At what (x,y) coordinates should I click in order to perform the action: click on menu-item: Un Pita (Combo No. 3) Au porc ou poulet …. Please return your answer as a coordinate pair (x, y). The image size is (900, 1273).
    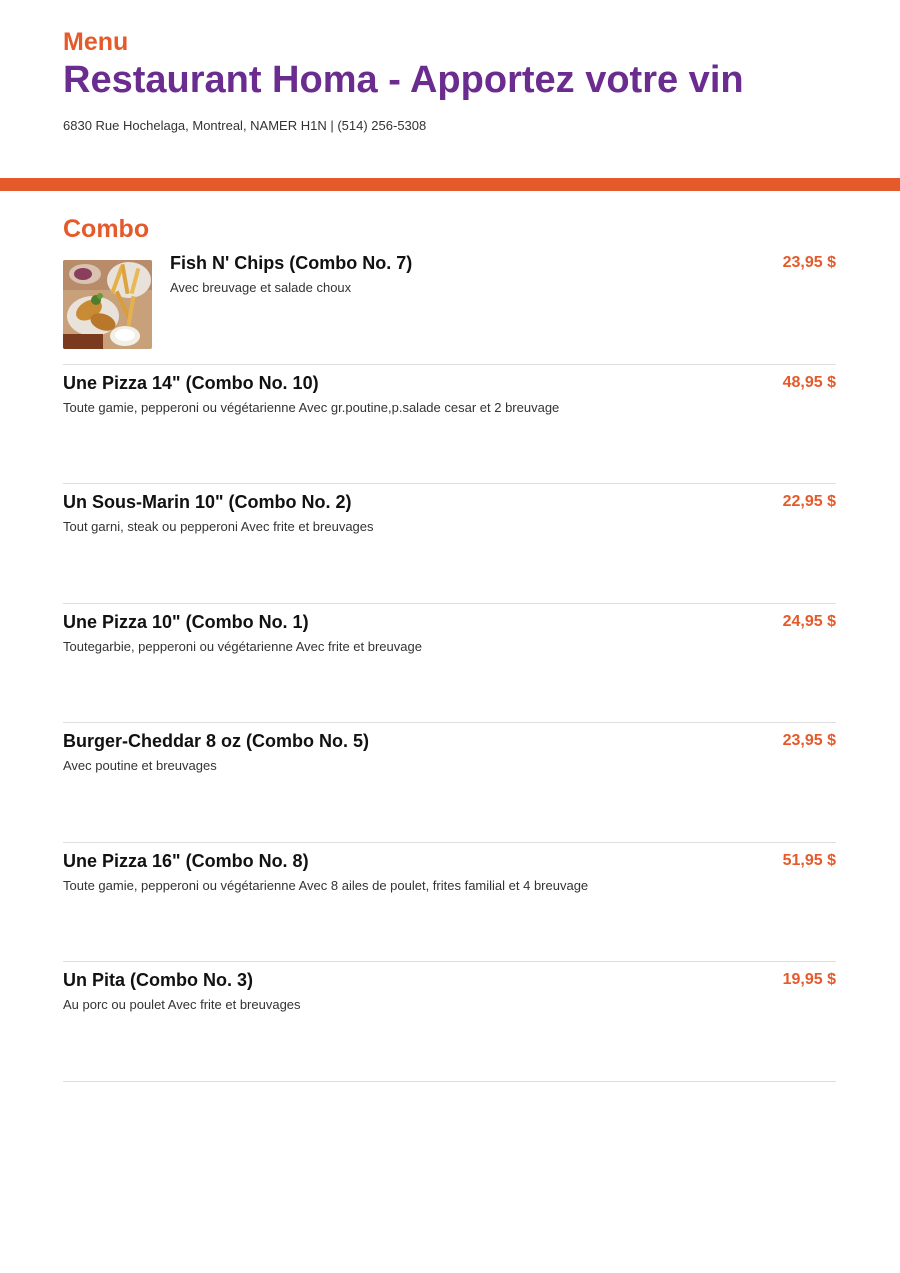
    Looking at the image, I should click on (449, 1022).